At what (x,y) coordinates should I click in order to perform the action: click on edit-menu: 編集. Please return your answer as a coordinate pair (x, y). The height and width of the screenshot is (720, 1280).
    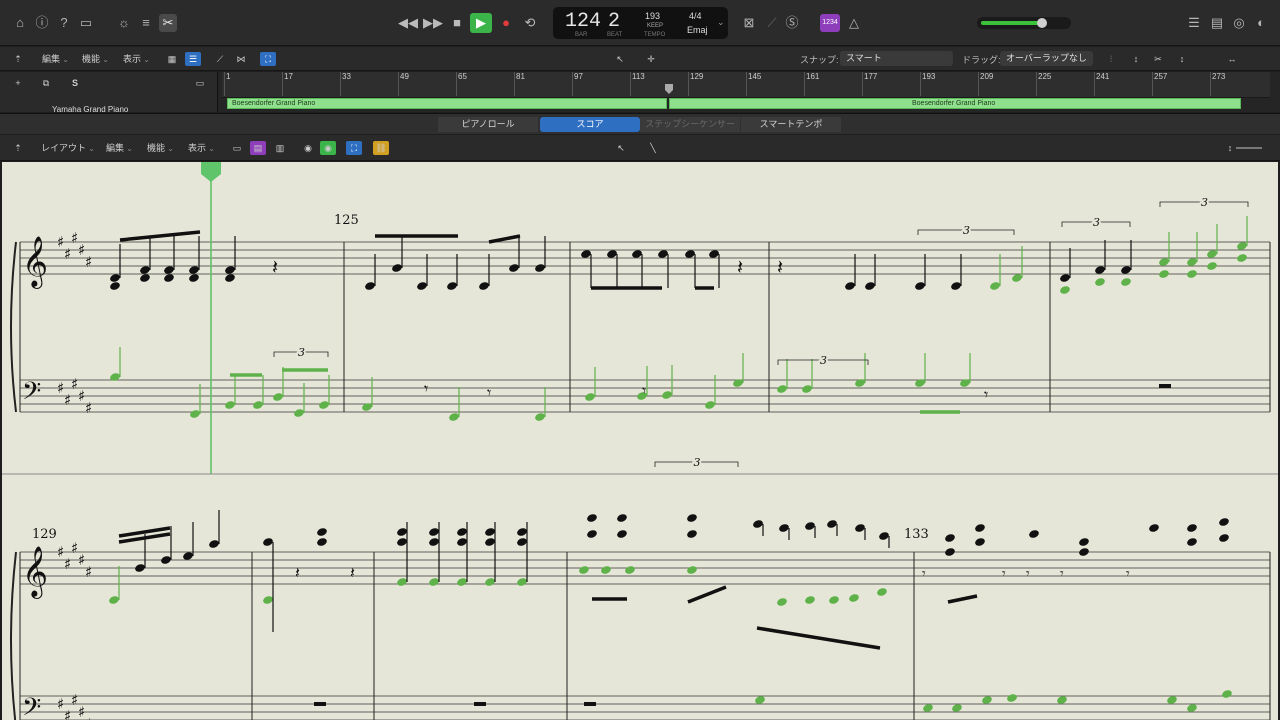
    Looking at the image, I should click on (55, 59).